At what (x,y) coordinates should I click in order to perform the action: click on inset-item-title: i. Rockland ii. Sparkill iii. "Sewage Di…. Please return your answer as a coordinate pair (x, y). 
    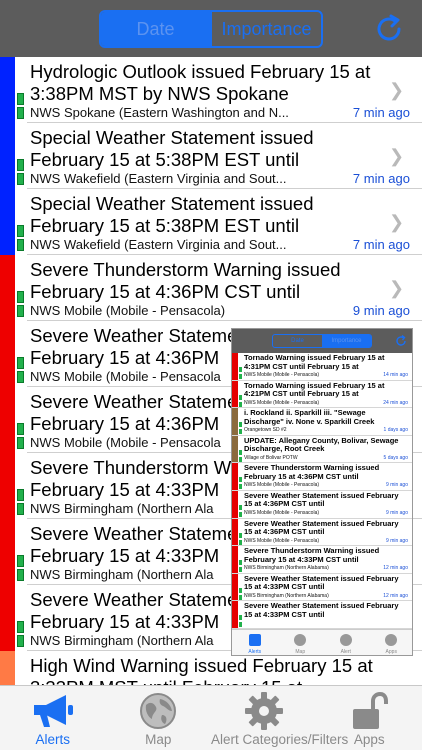
    Looking at the image, I should click on (309, 417).